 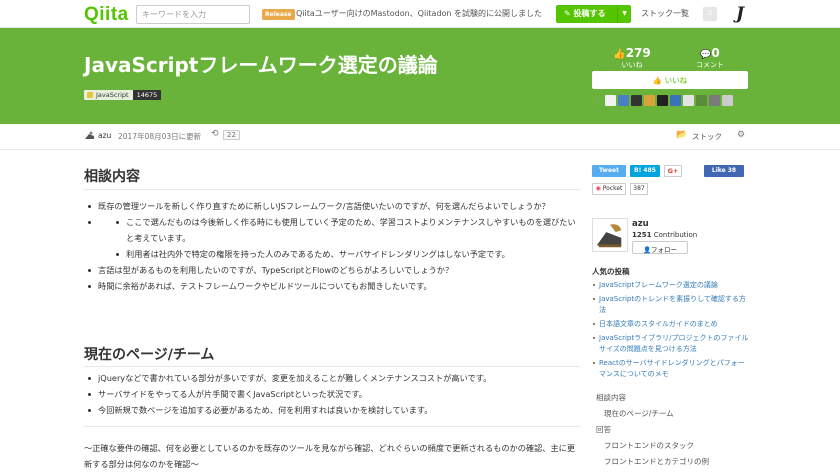 I want to click on list-item: サーバサイドをやってる人が片手間で書くJavaScriptといった状況です。, so click(x=332, y=394).